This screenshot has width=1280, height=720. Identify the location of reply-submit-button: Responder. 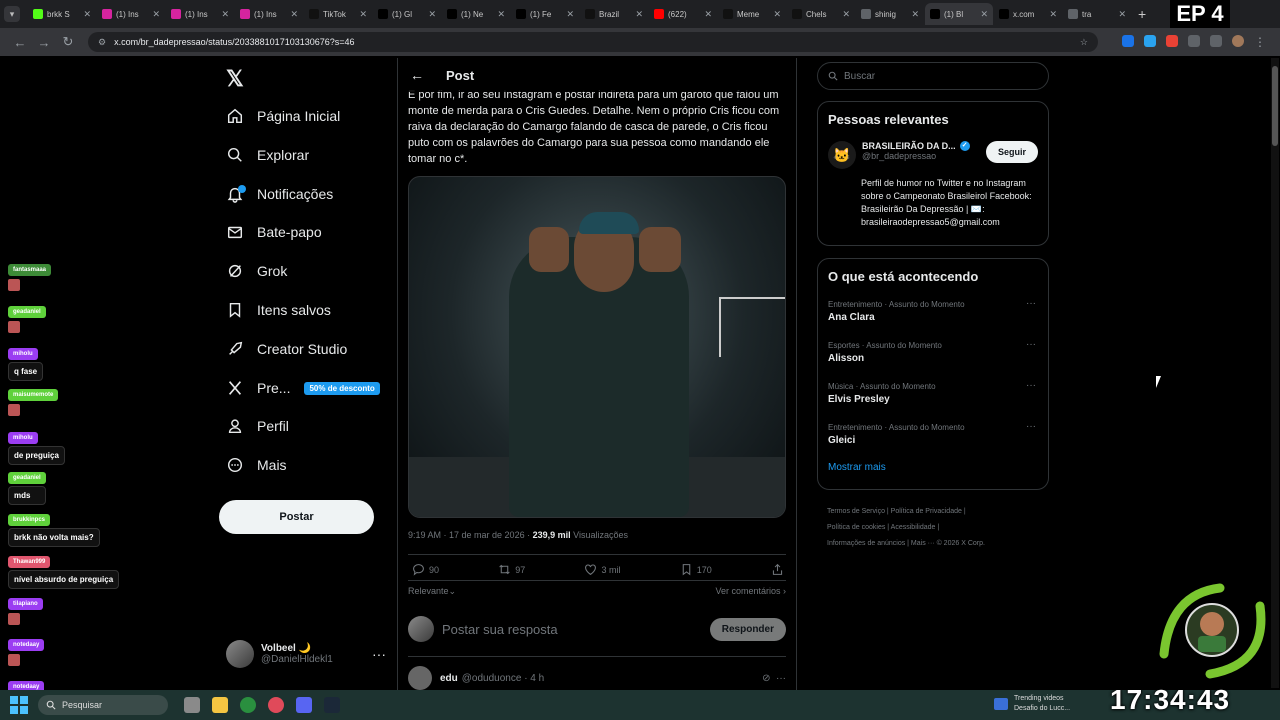
(747, 629).